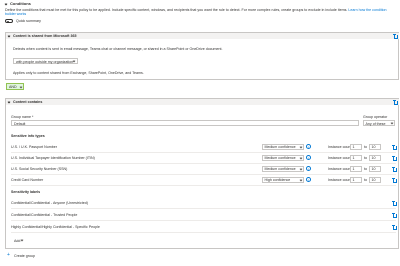 The image size is (400, 266). Describe the element at coordinates (20, 3) in the screenshot. I see `page-title: Conditions` at that location.